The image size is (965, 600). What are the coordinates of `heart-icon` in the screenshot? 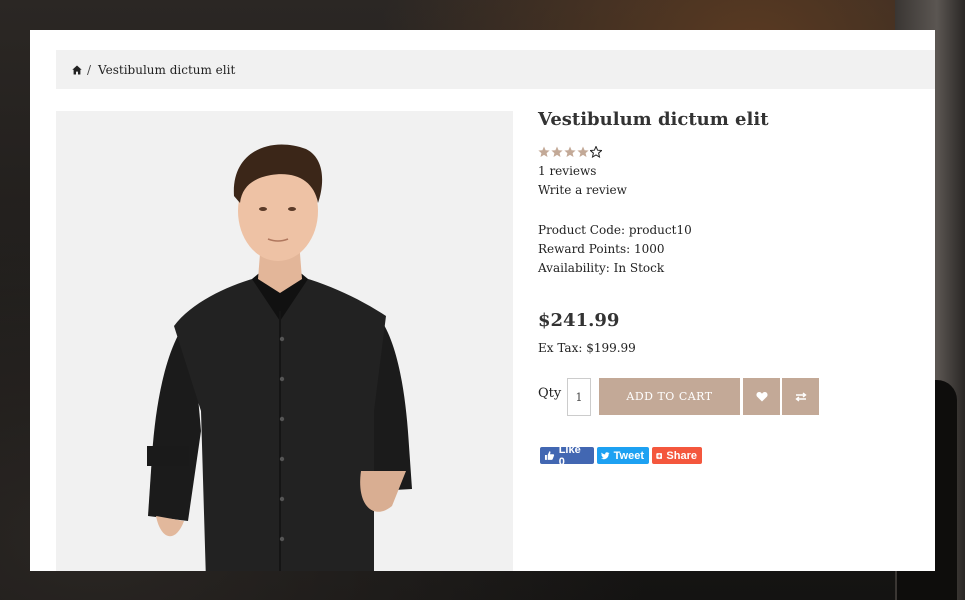 It's located at (761, 396).